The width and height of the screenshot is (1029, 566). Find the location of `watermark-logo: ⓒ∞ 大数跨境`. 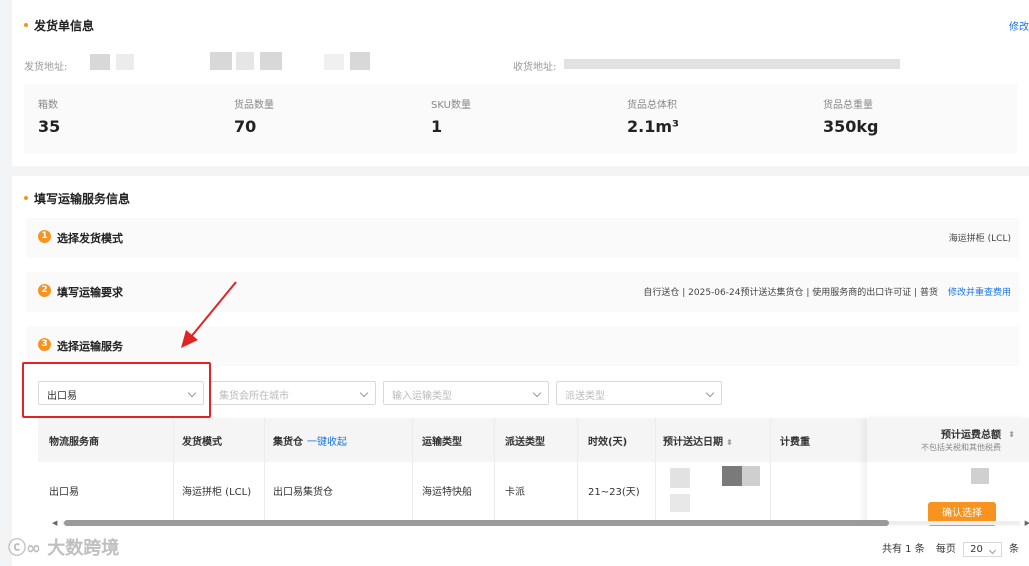

watermark-logo: ⓒ∞ 大数跨境 is located at coordinates (64, 548).